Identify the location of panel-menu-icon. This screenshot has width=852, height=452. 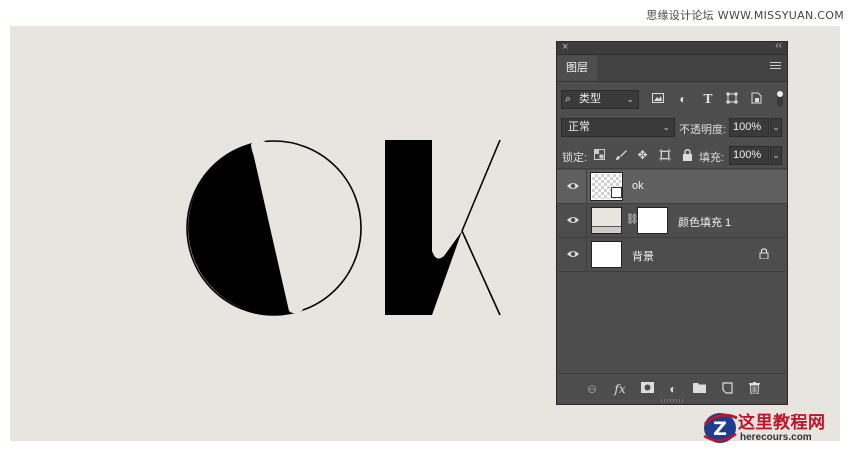
(775, 67).